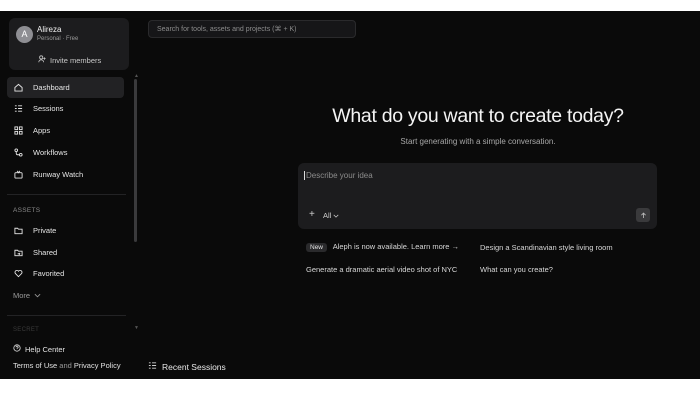 The image size is (700, 394). What do you see at coordinates (48, 108) in the screenshot?
I see `sidebar-item-label: Sessions` at bounding box center [48, 108].